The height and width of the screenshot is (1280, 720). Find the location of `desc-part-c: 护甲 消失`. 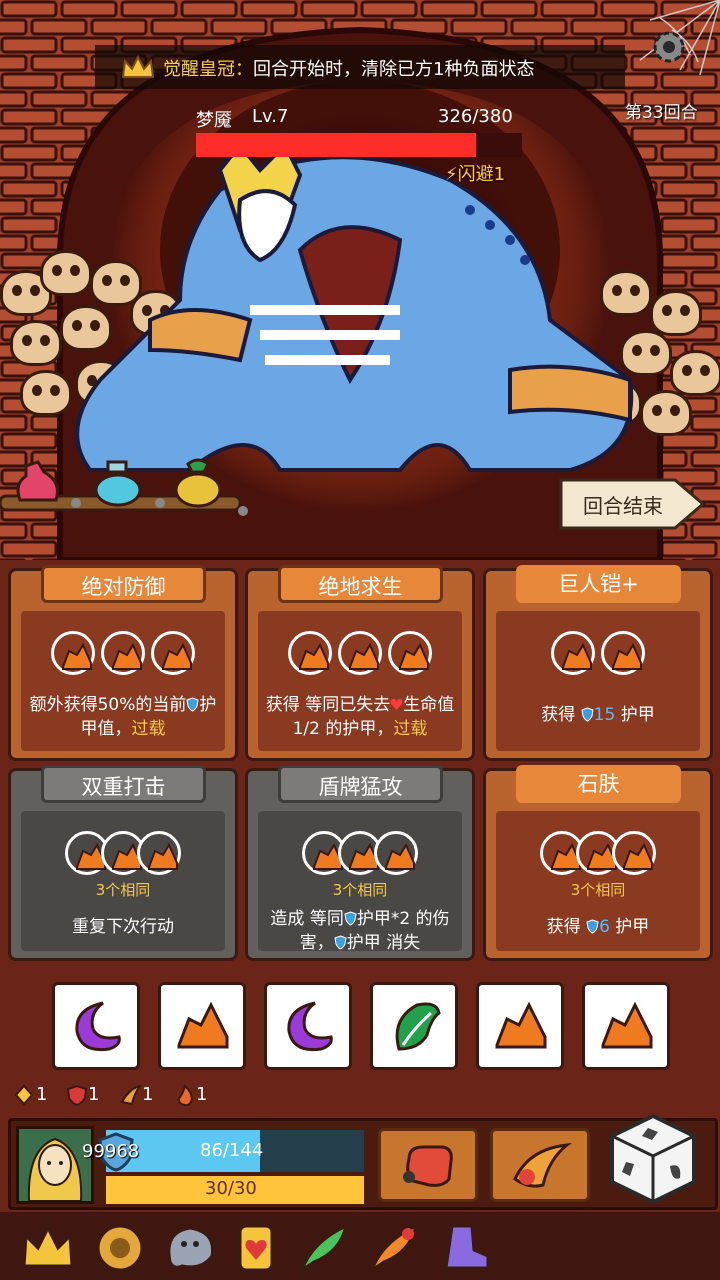

desc-part-c: 护甲 消失 is located at coordinates (383, 943).